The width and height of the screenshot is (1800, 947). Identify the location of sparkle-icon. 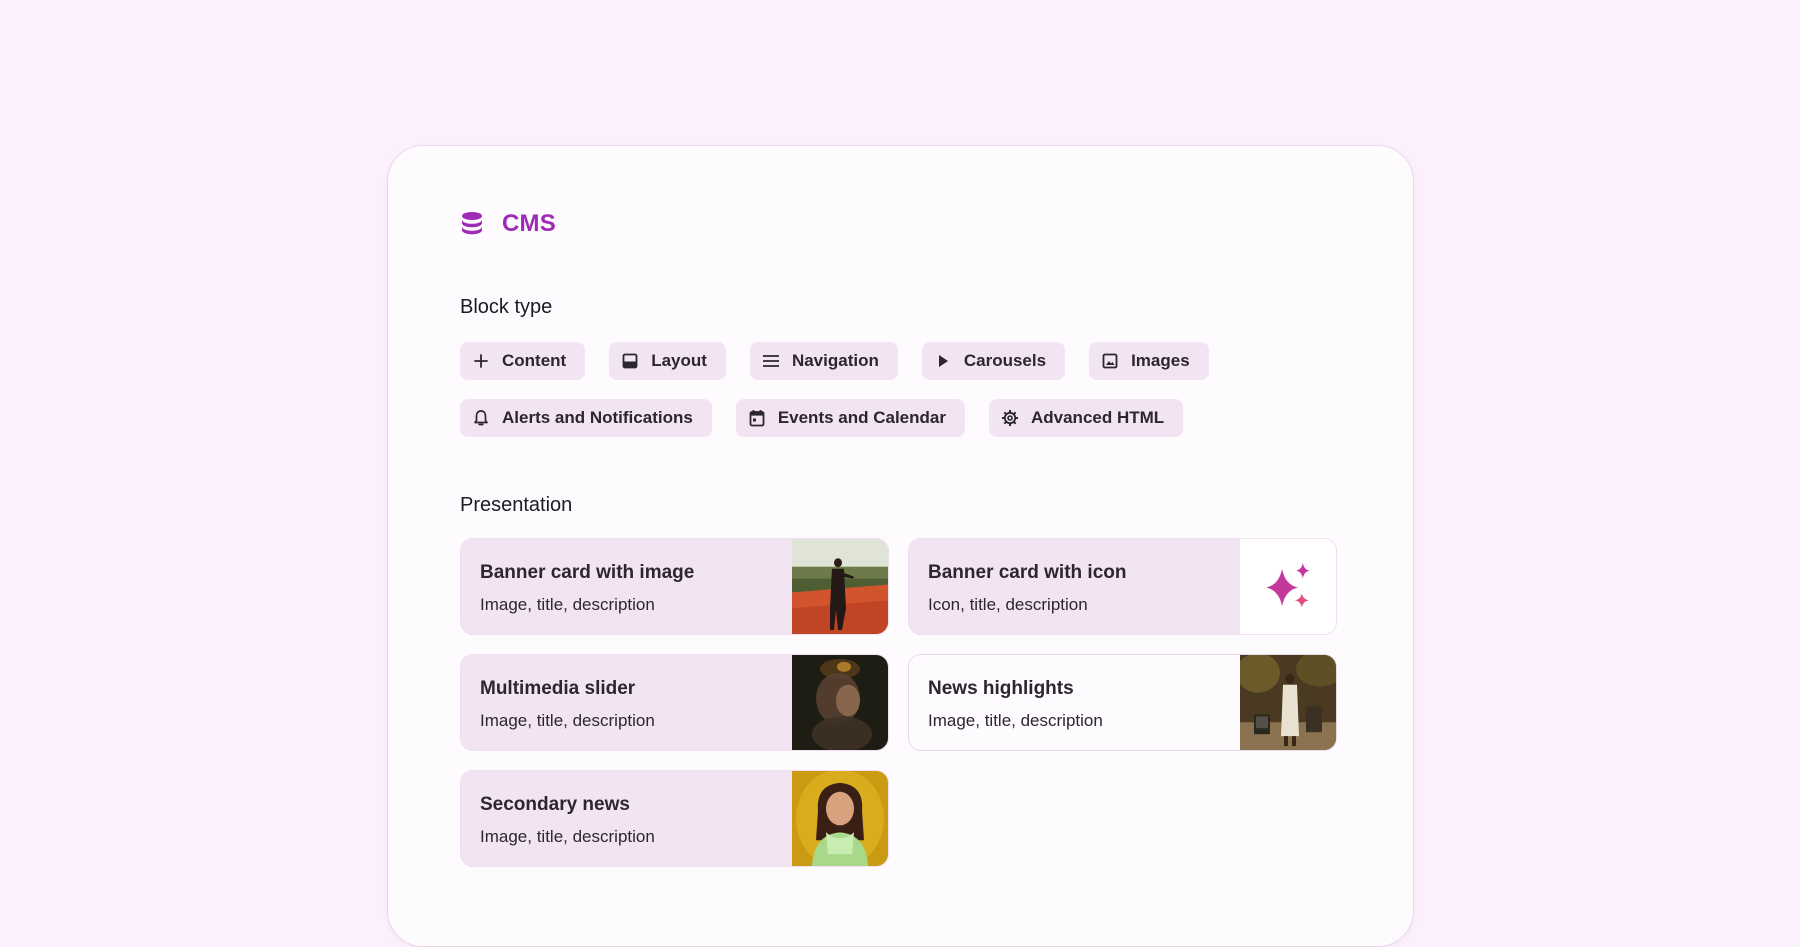
(1288, 586).